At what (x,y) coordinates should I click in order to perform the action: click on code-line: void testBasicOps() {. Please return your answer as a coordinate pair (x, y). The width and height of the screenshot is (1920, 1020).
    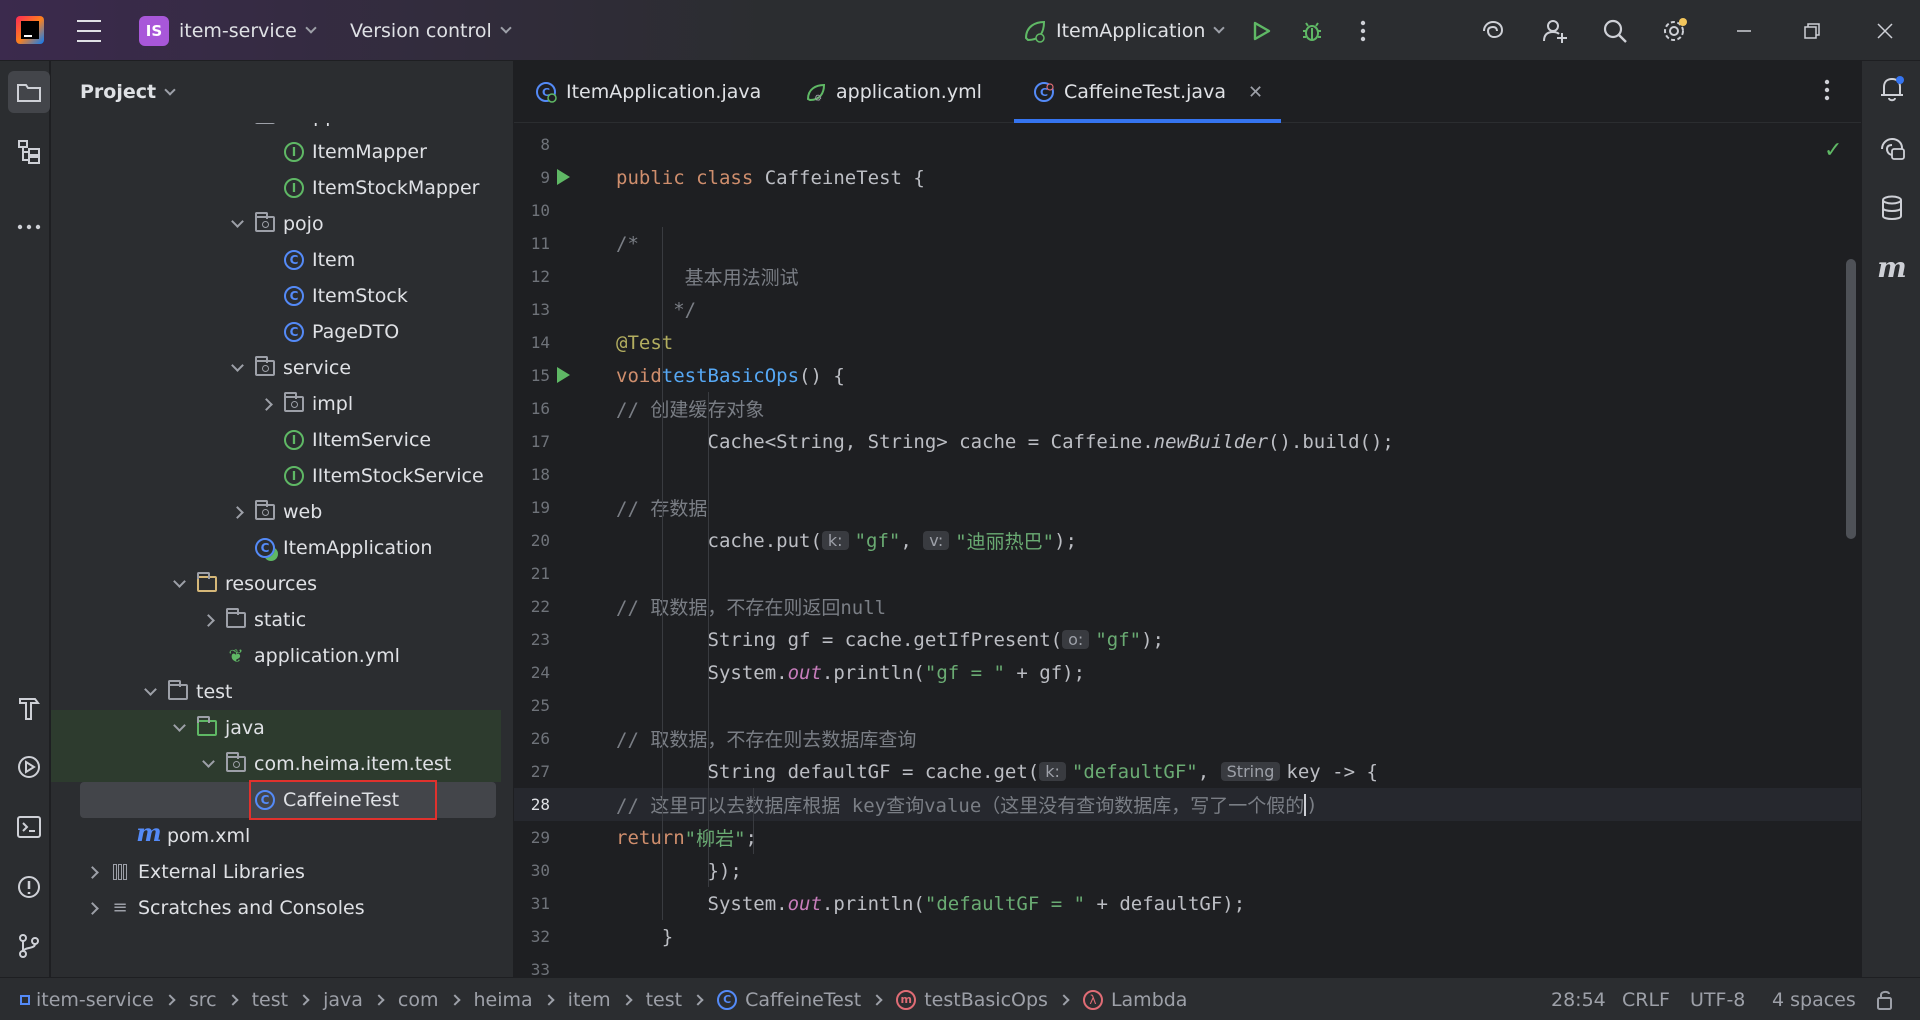
    Looking at the image, I should click on (730, 375).